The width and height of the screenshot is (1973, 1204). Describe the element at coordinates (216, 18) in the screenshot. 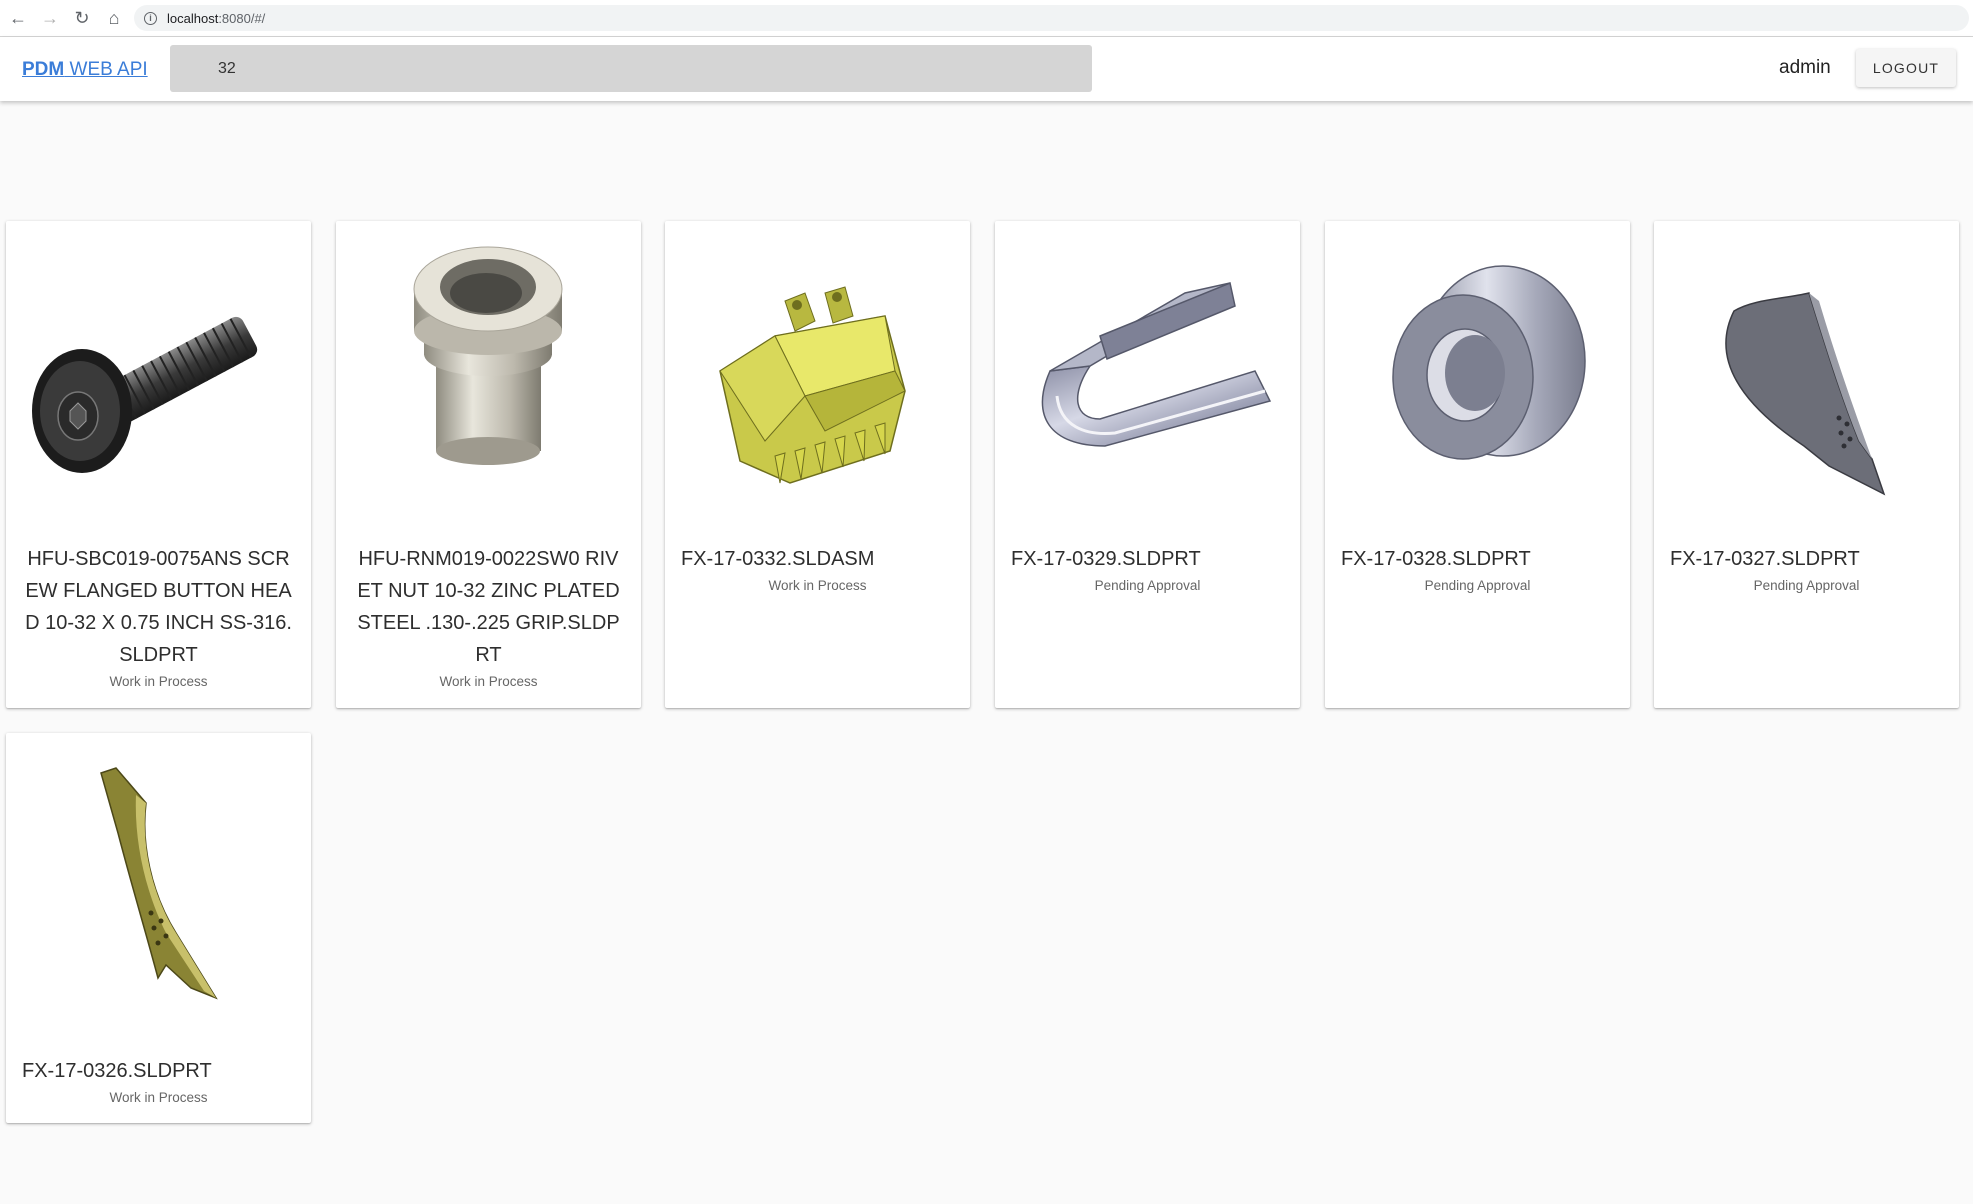

I see `url-text: localhost:8080/#/` at that location.